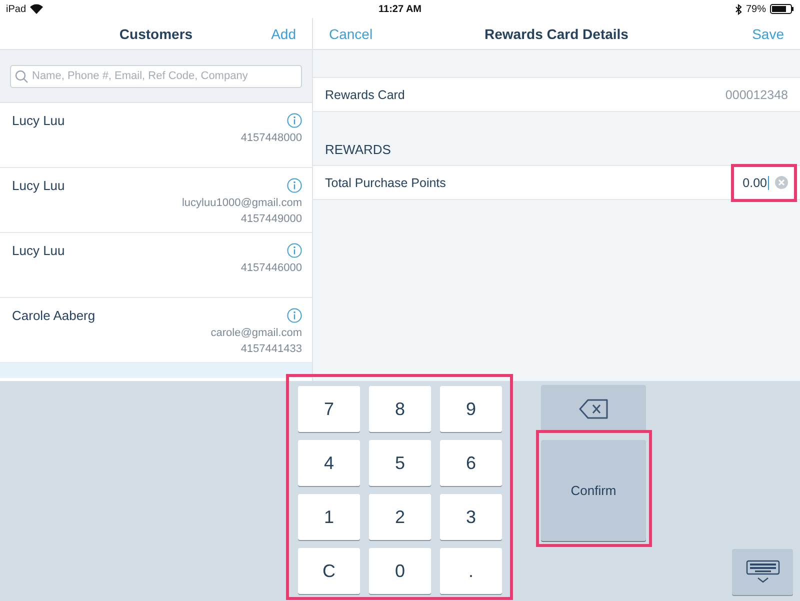 This screenshot has width=800, height=601. I want to click on customer-contact: 4157448000, so click(271, 138).